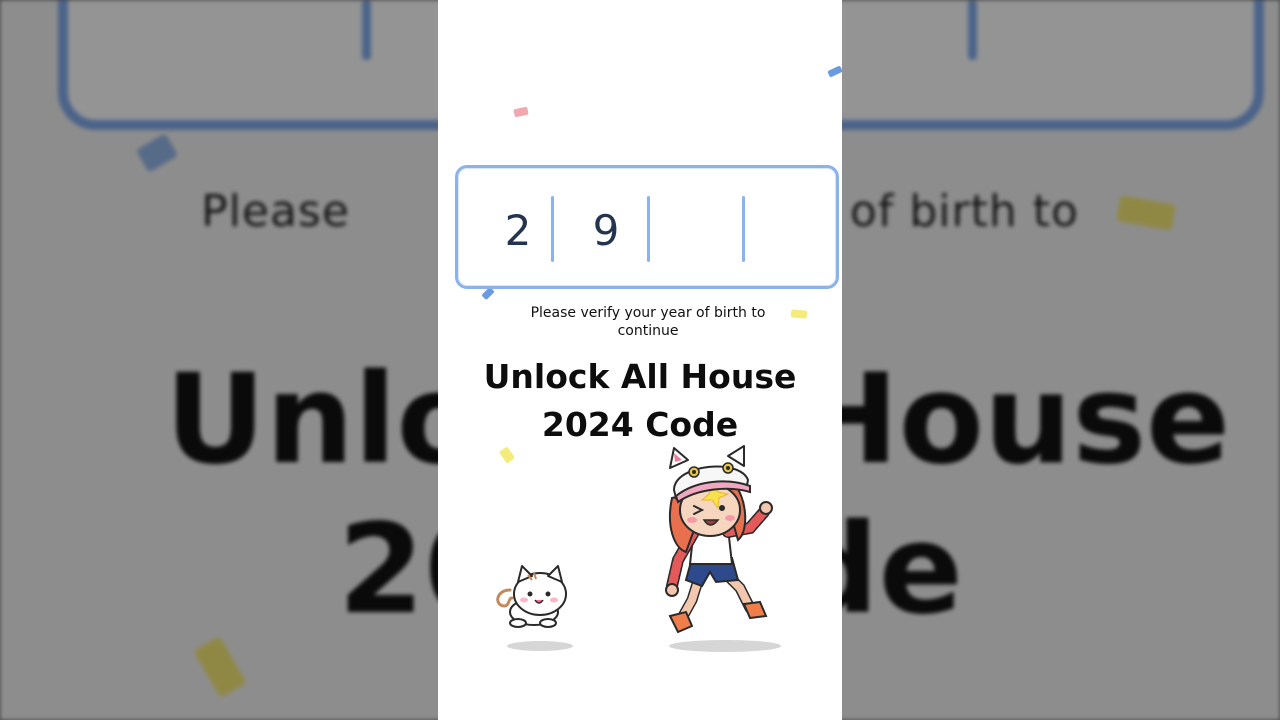  What do you see at coordinates (640, 401) in the screenshot?
I see `video-title: Unlock All House 2024 Code` at bounding box center [640, 401].